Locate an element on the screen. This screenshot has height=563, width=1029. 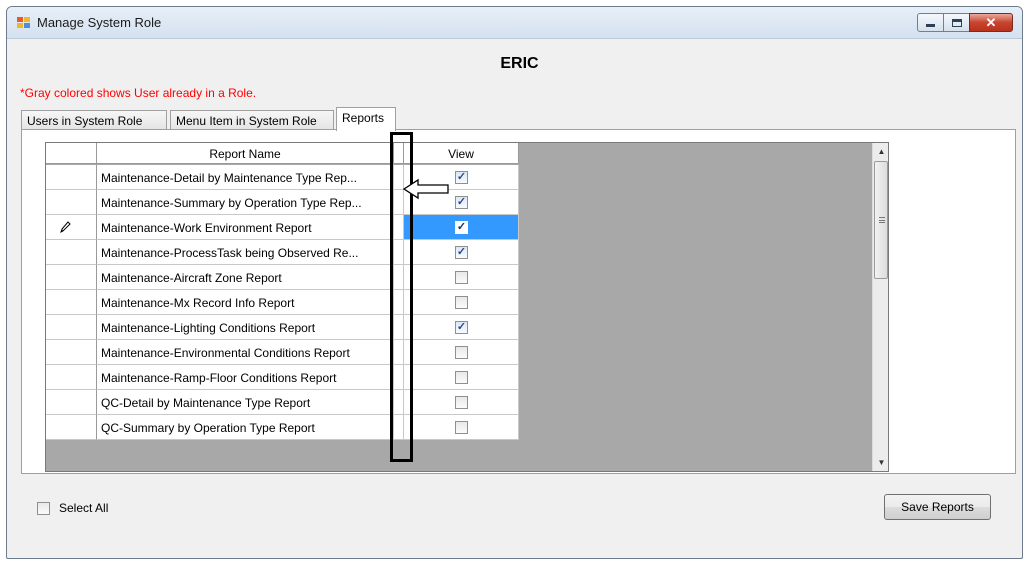
report-name-cell: QC-Detail by Maintenance Type Report is located at coordinates (245, 402).